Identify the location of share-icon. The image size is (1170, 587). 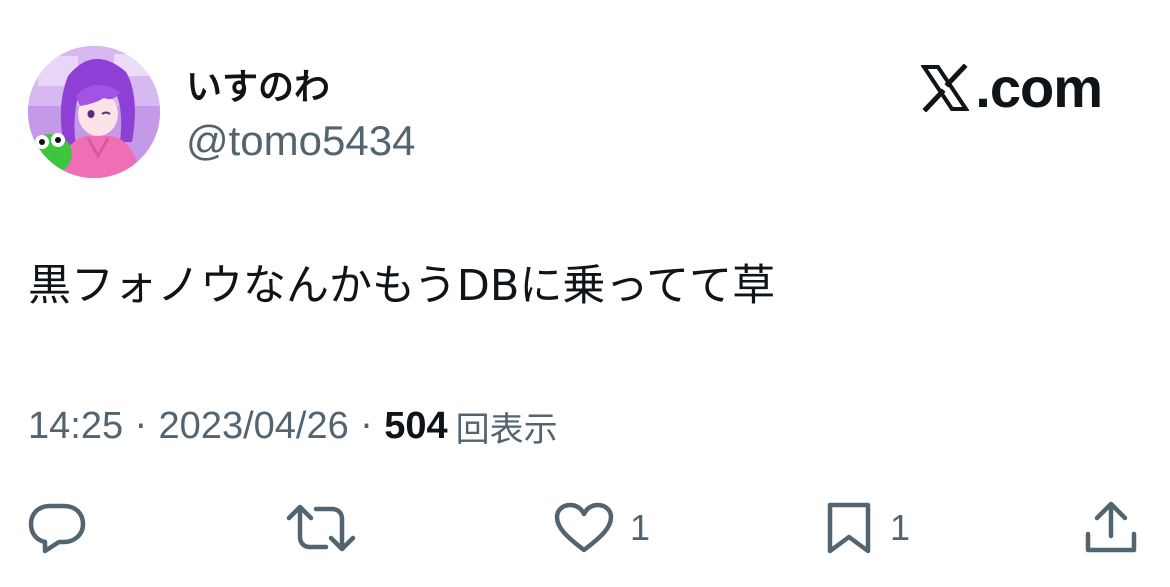
(1111, 527).